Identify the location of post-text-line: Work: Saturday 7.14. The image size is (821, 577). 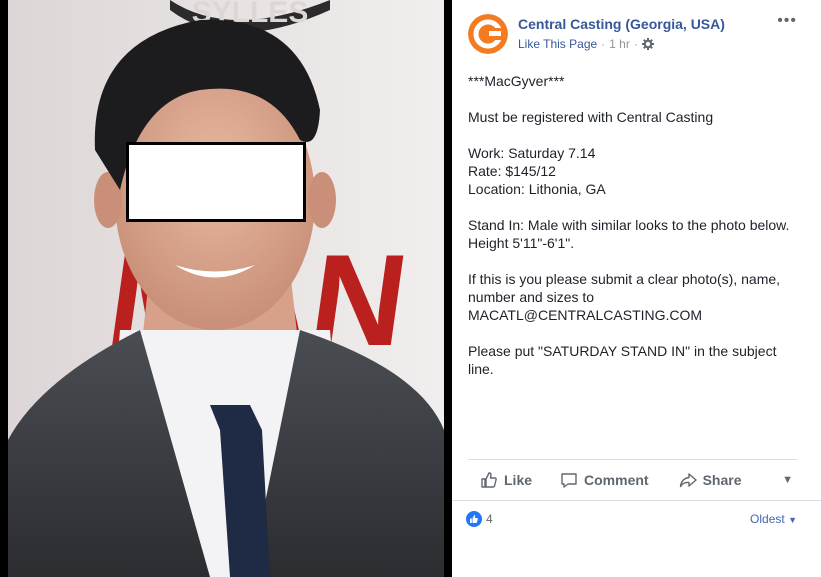
(532, 153).